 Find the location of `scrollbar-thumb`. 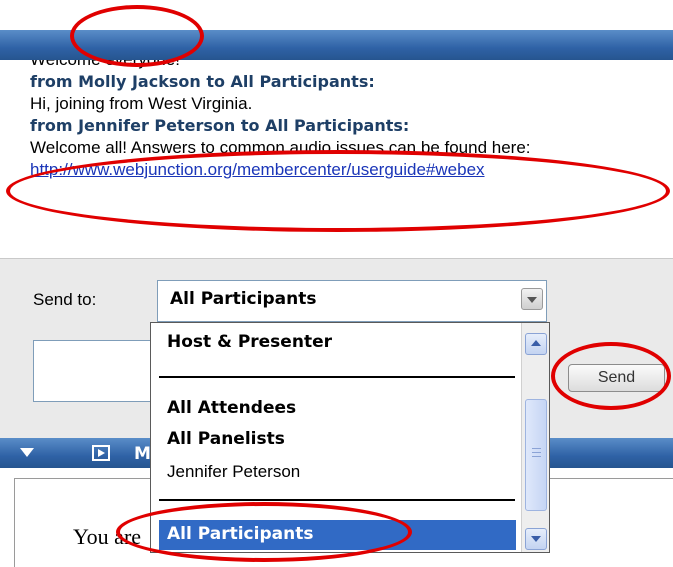

scrollbar-thumb is located at coordinates (536, 455).